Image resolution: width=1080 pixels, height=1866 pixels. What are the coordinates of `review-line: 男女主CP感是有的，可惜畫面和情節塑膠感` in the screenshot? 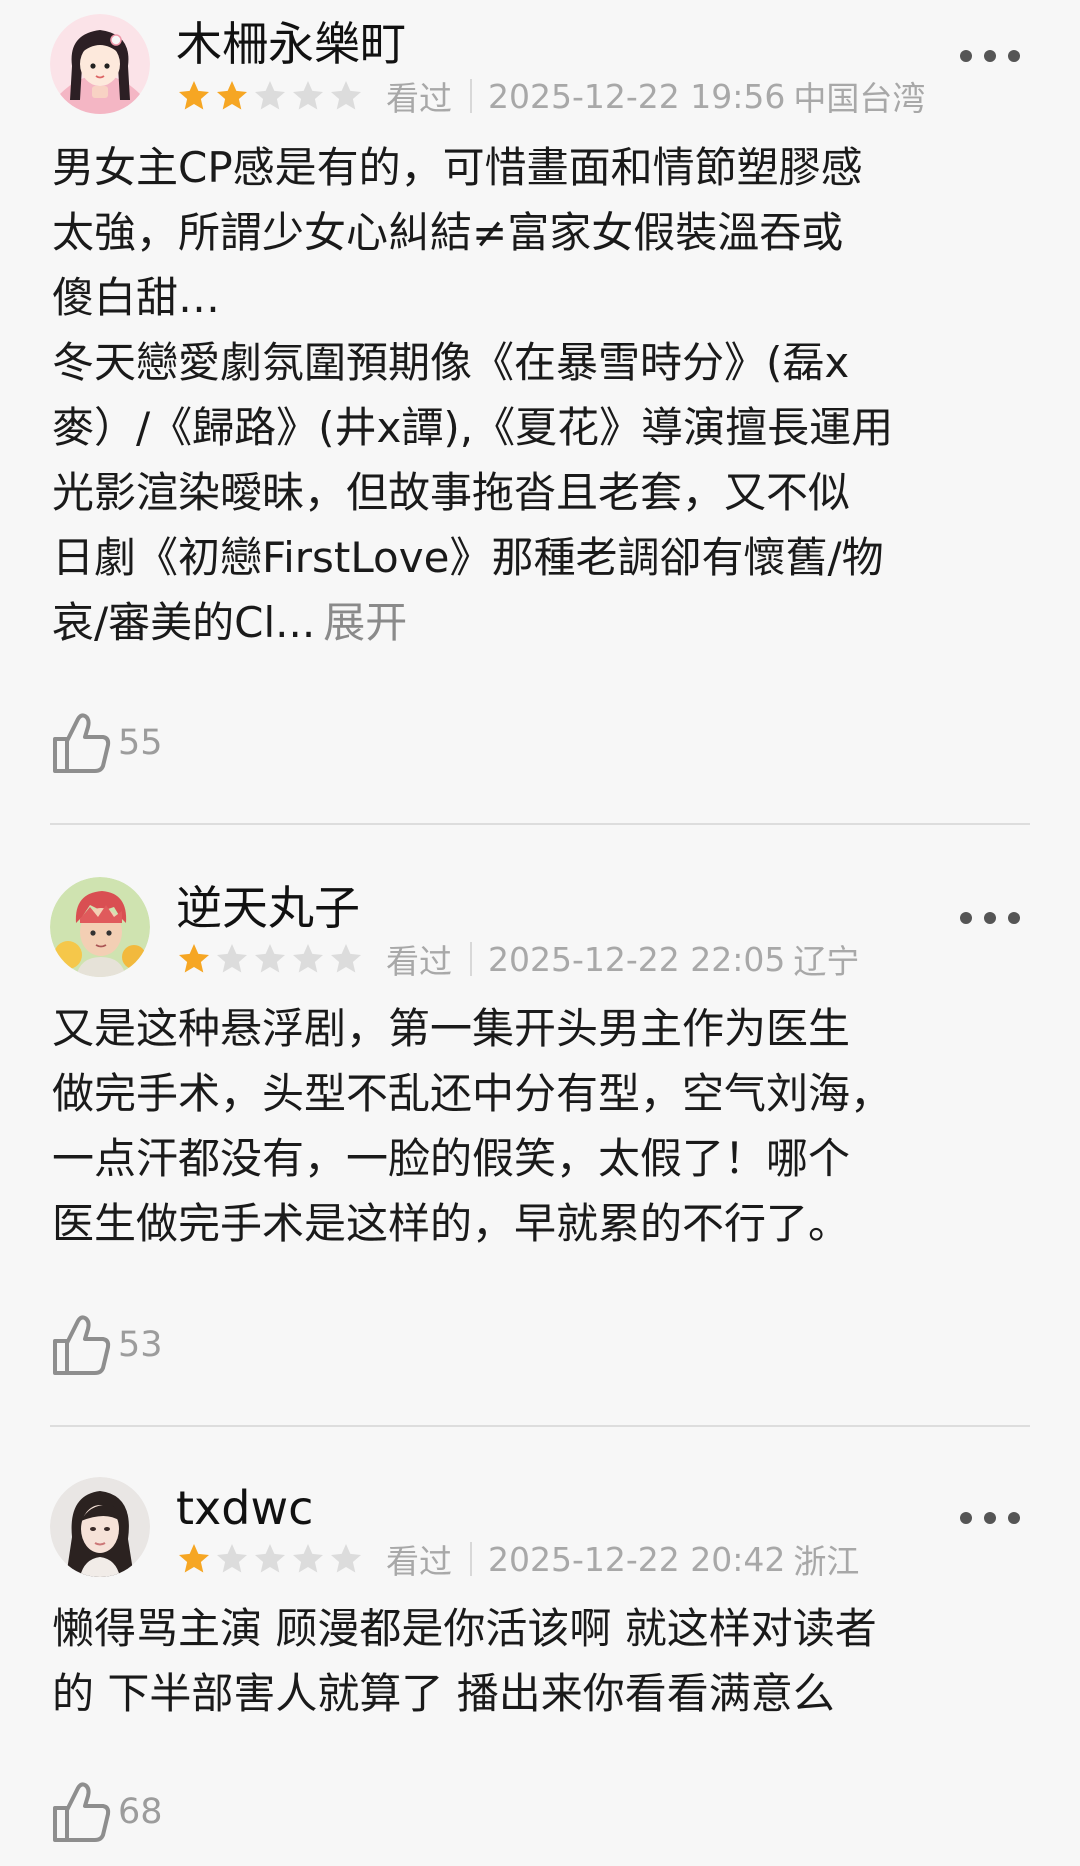 It's located at (457, 167).